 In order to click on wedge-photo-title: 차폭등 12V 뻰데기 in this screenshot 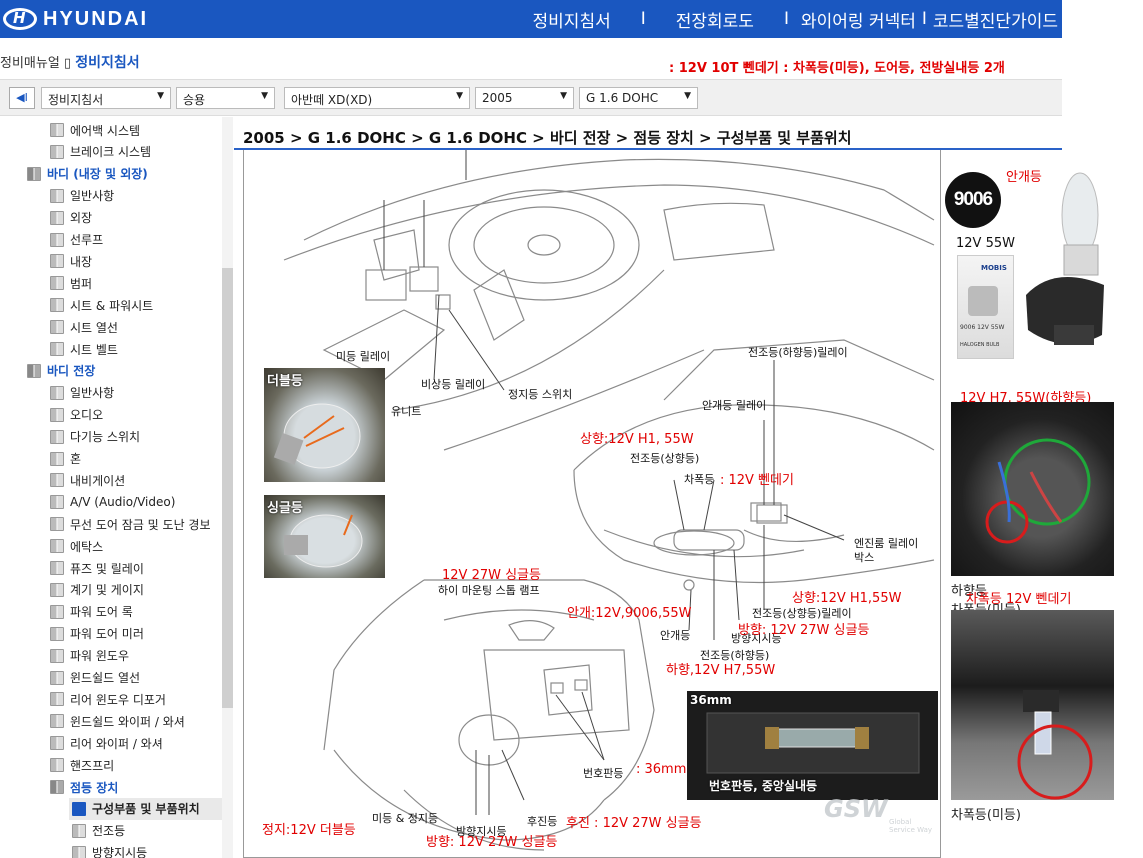, I will do `click(1019, 599)`.